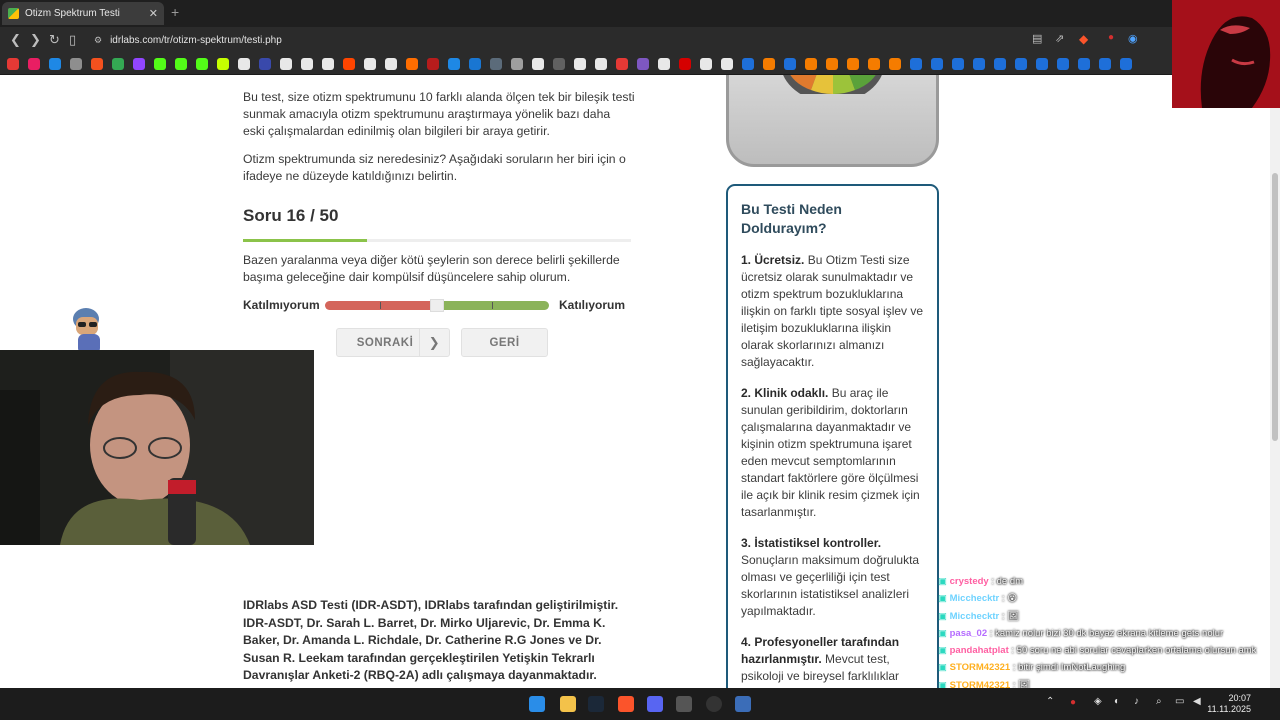 Image resolution: width=1280 pixels, height=720 pixels. I want to click on file-explorer-icon, so click(568, 704).